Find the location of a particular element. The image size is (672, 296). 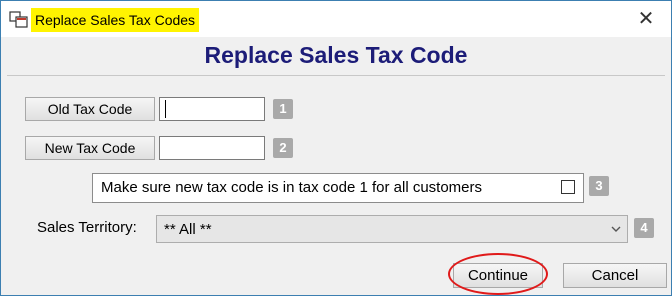

window-title: Replace Sales Tax Codes is located at coordinates (115, 20).